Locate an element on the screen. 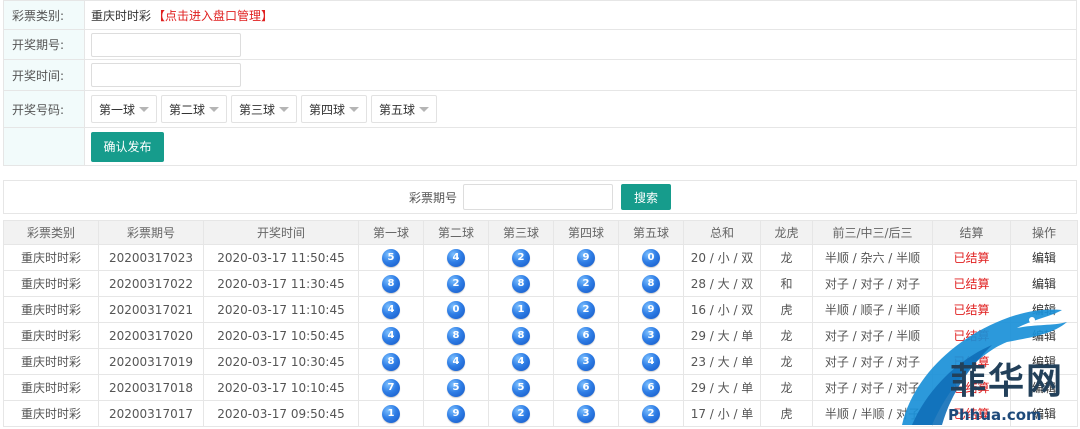 This screenshot has width=1080, height=429. positions-cell: 半顺 / 半顺 / 对子 is located at coordinates (872, 413).